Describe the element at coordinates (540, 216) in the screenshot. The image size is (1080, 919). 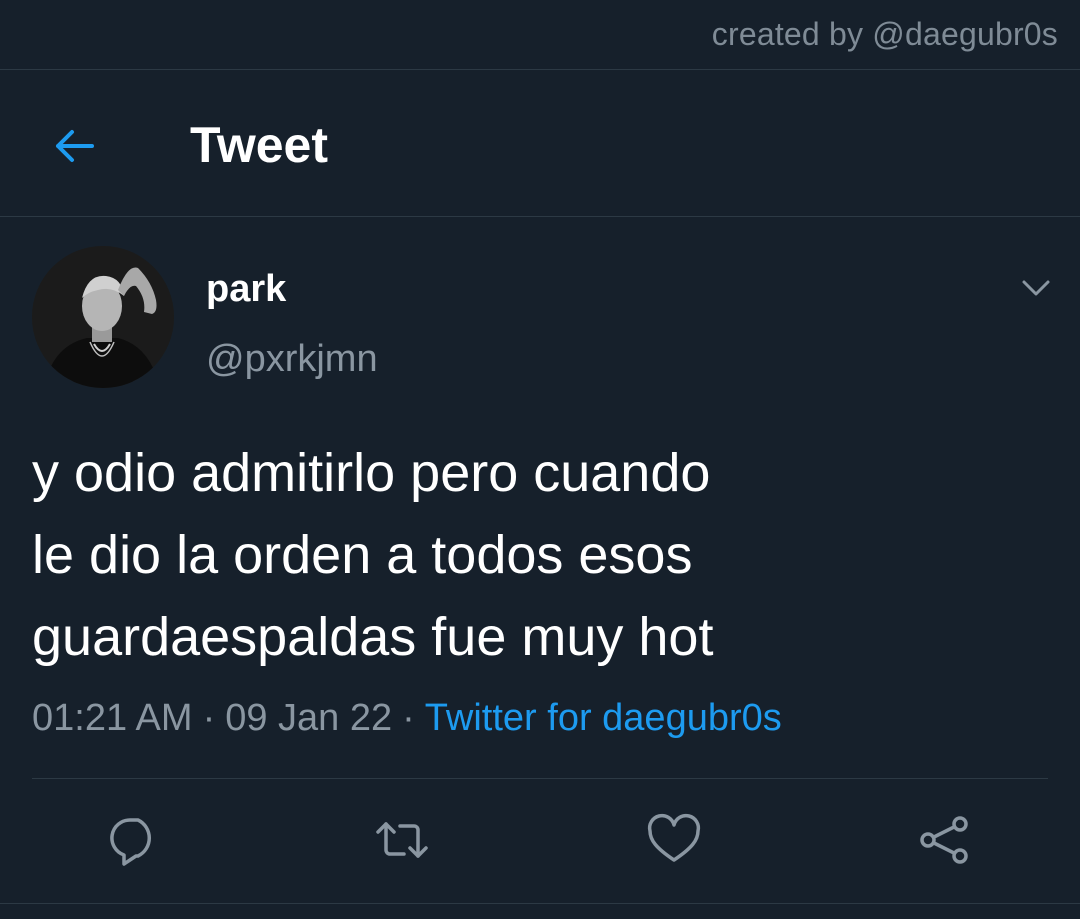
I see `header-divider` at that location.